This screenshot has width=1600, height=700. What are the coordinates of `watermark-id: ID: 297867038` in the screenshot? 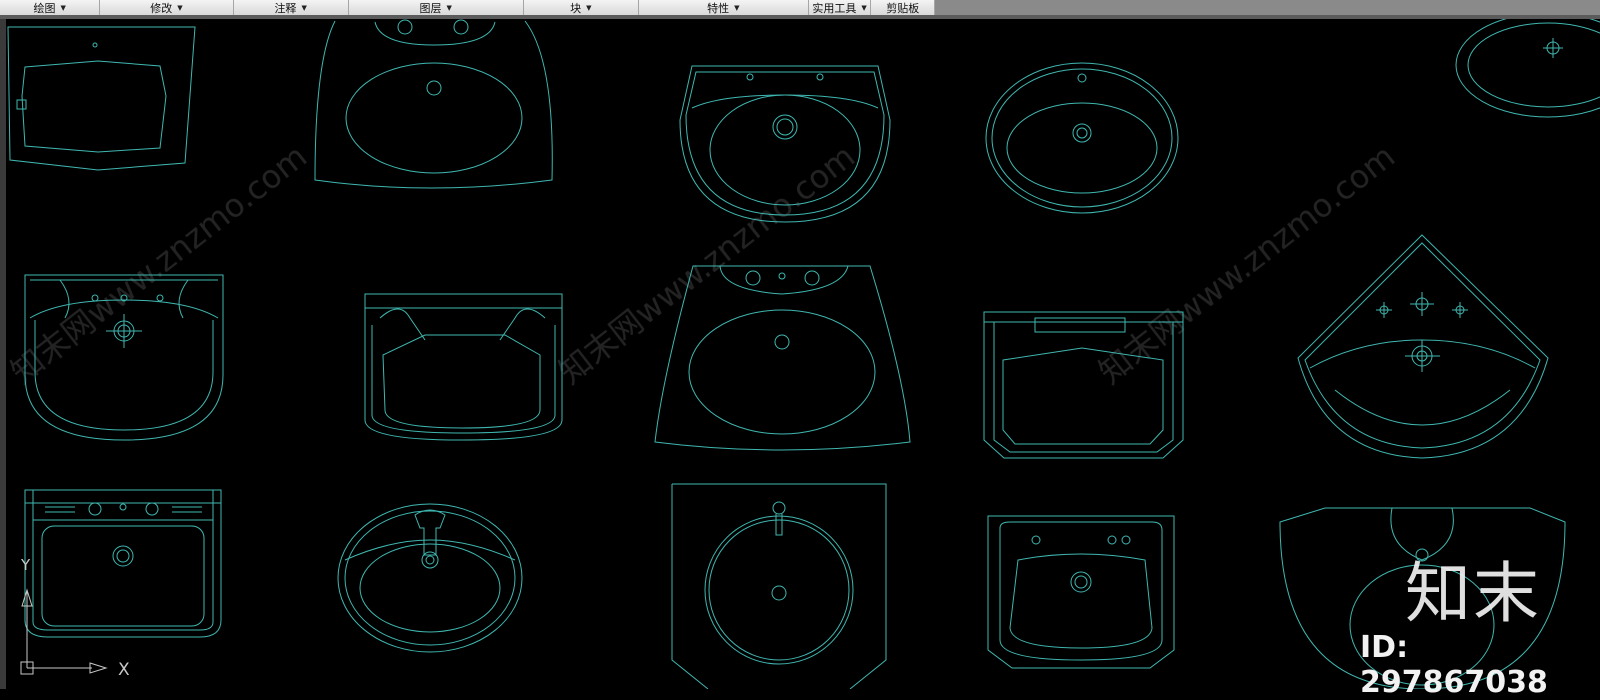 It's located at (1454, 665).